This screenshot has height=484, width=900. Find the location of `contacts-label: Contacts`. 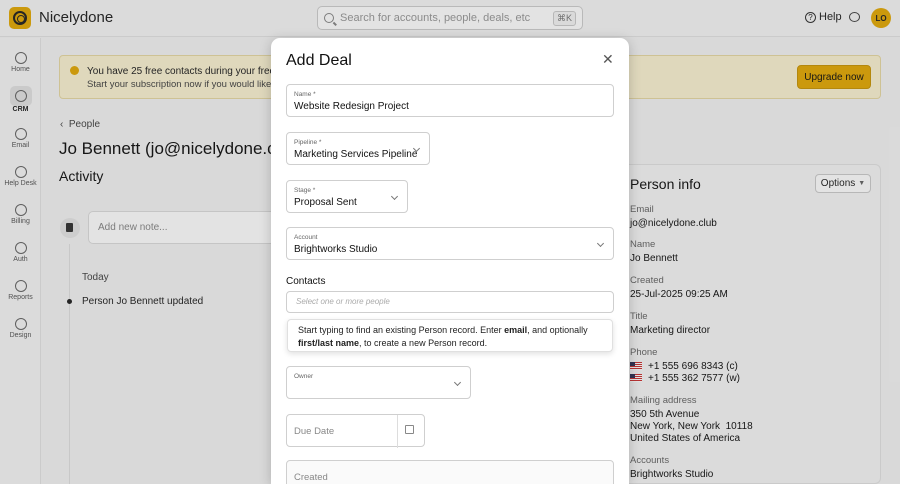

contacts-label: Contacts is located at coordinates (306, 281).